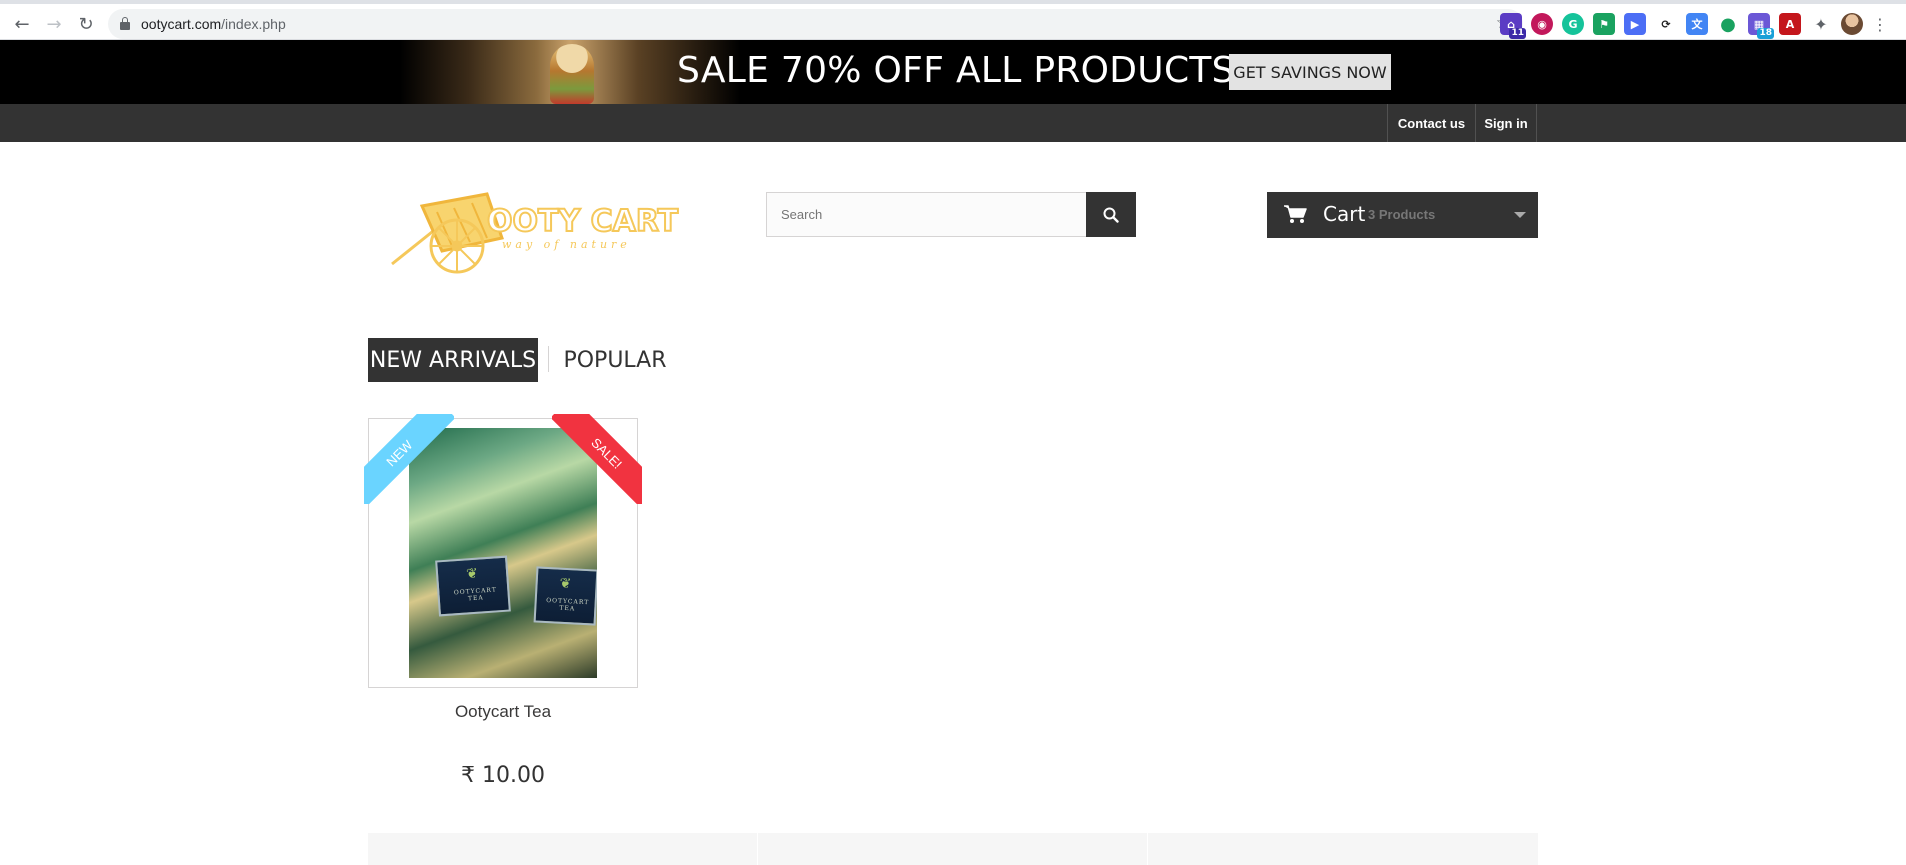 This screenshot has height=865, width=1906. I want to click on tea-pack-front: ❦ OOTYCART TEA, so click(473, 586).